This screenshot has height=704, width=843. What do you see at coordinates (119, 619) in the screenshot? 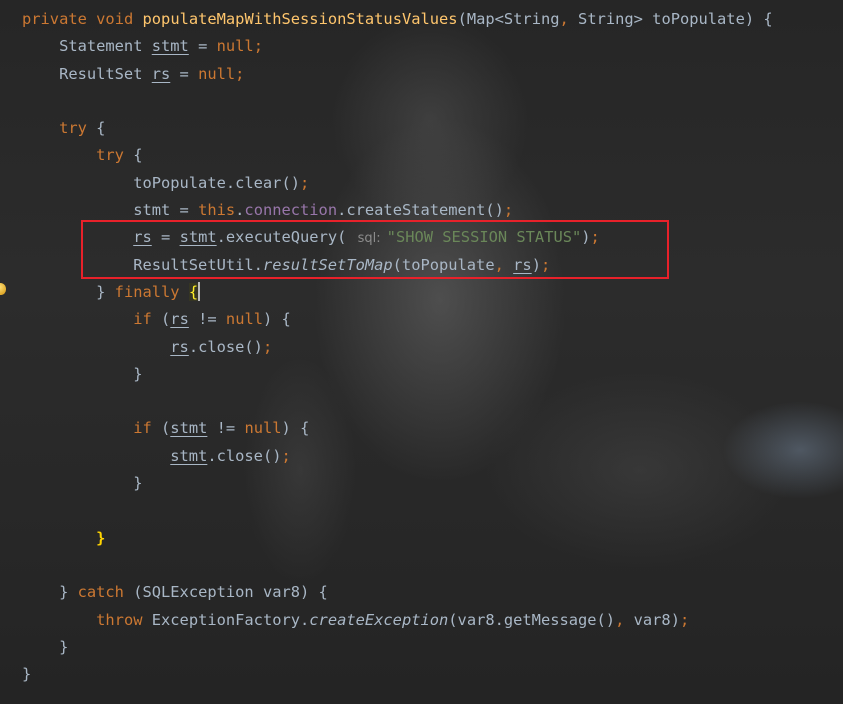
I see `code-token: throw` at bounding box center [119, 619].